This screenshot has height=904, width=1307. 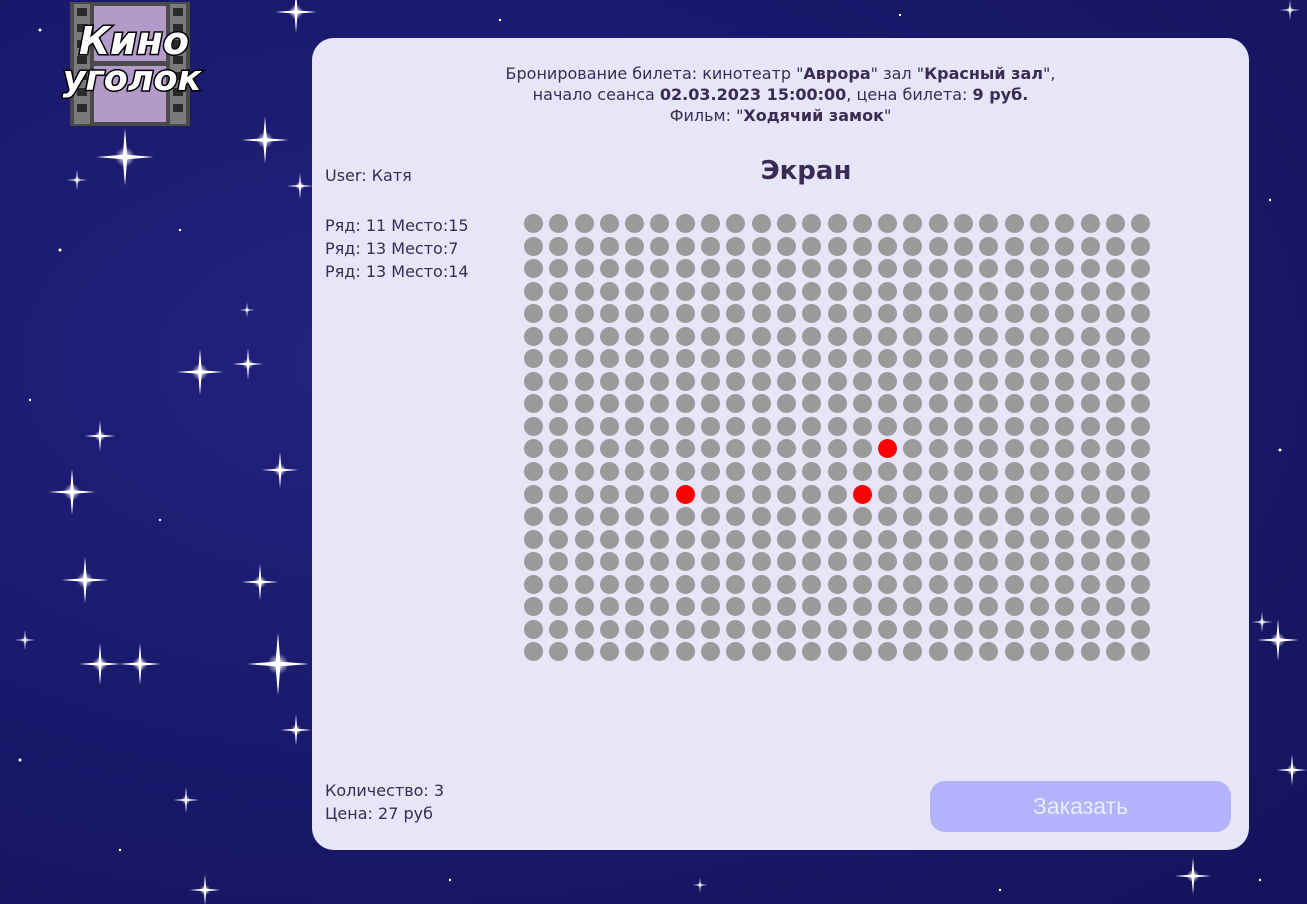 I want to click on order-button: Заказать, so click(x=1080, y=806).